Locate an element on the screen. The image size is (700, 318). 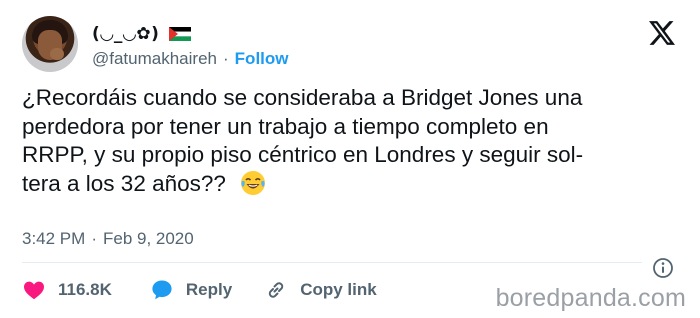
divider is located at coordinates (332, 262).